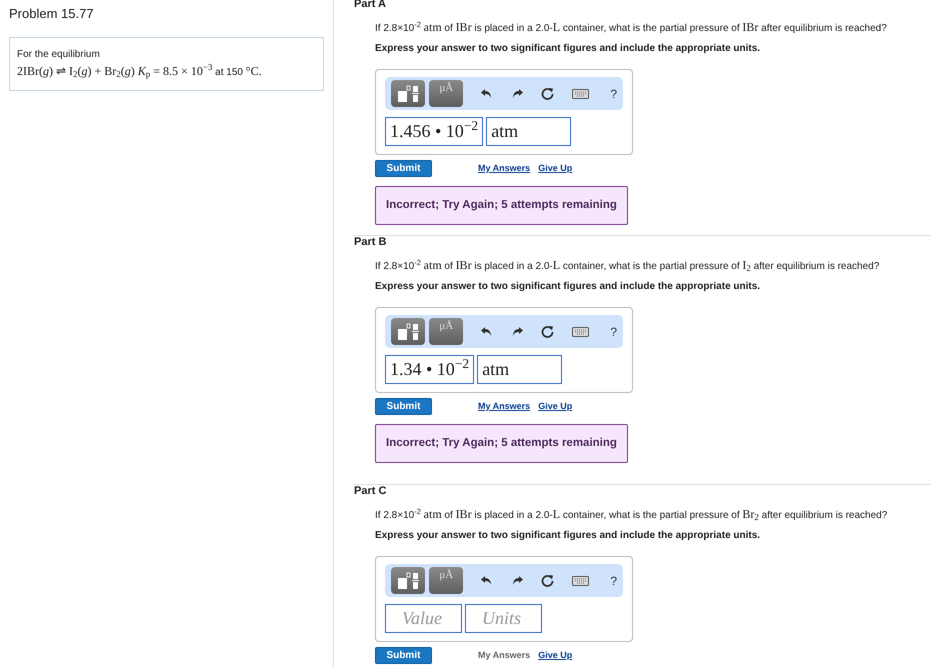 The height and width of the screenshot is (667, 931). What do you see at coordinates (140, 71) in the screenshot?
I see `equation-text: 2IBr(g) ⇌ I$_{2}$(g) + Br$_{2}$(g) K$_{p}$ = 8.5 × 10$^{−3}$ at 150 °C.` at bounding box center [140, 71].